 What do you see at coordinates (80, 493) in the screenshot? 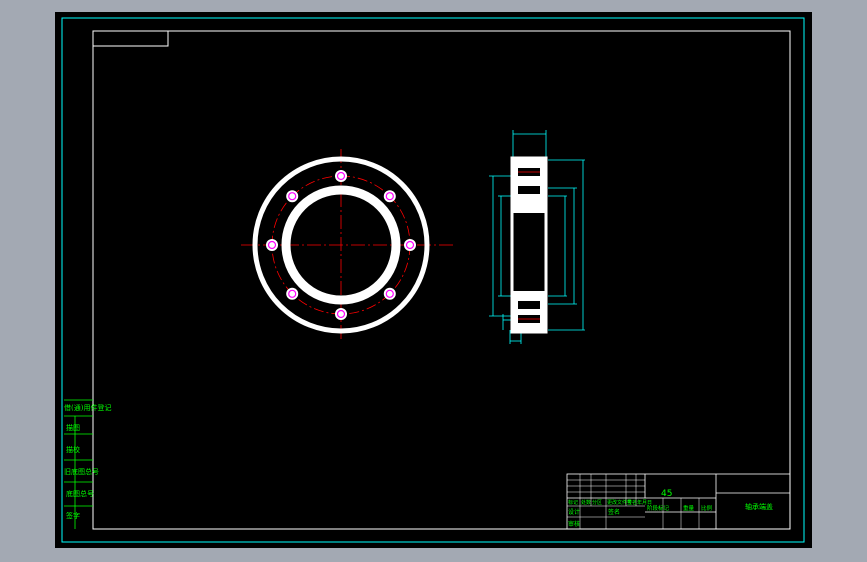
I see `stamp-label-base-no: 底图总号` at bounding box center [80, 493].